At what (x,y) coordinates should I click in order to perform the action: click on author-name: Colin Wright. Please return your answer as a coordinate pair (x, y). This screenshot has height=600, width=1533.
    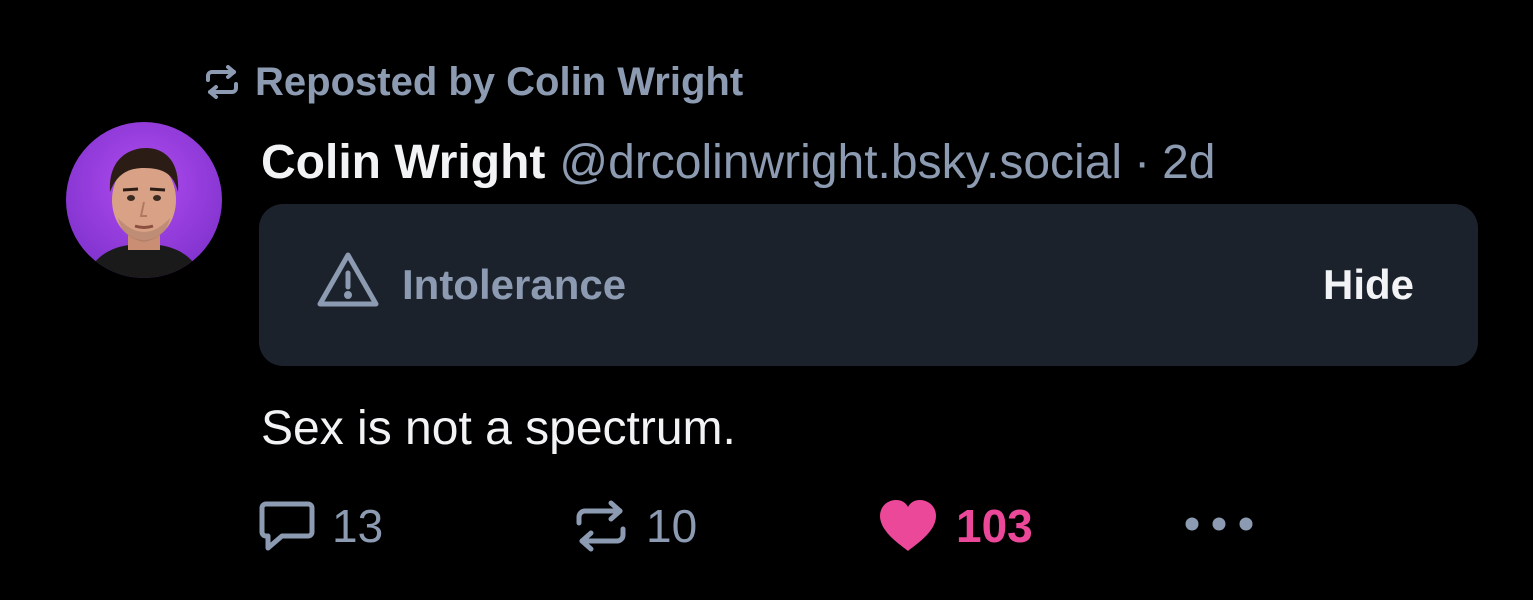
    Looking at the image, I should click on (403, 162).